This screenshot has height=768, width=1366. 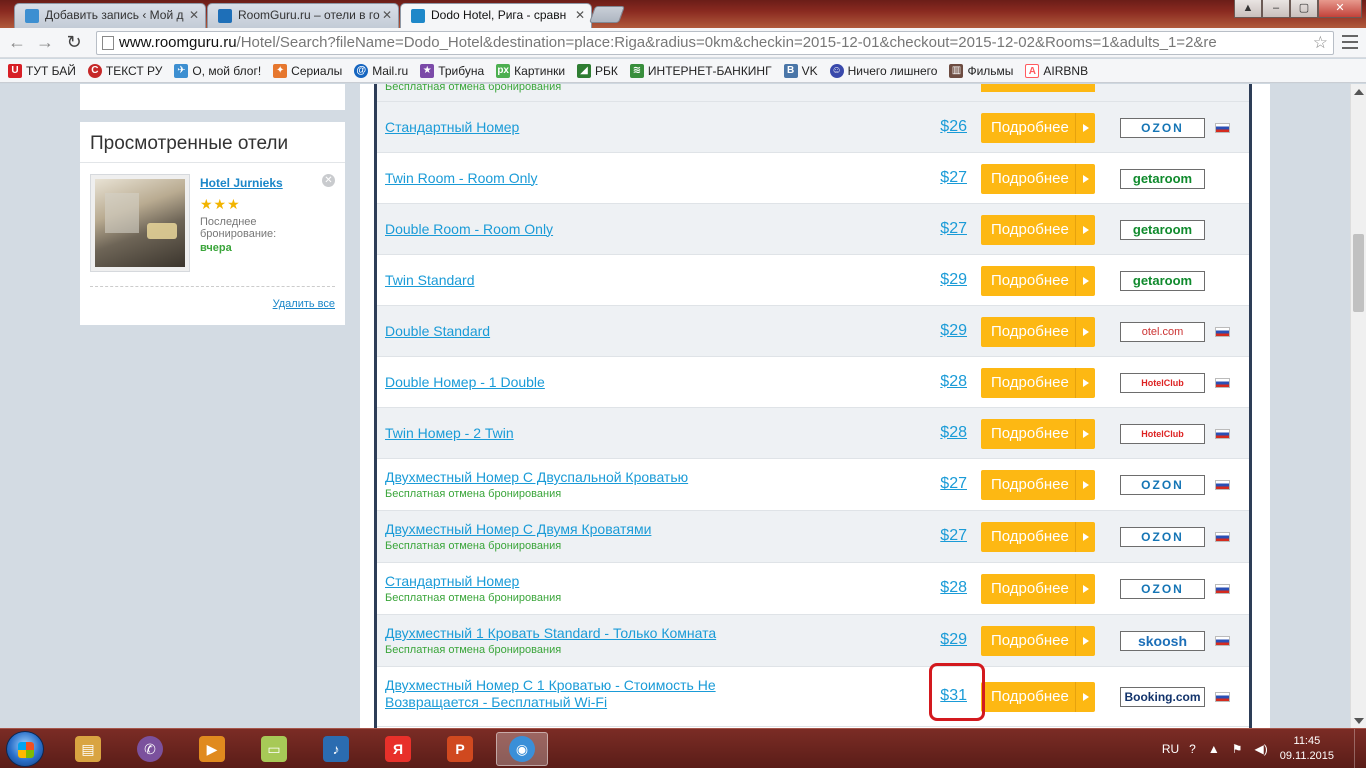 I want to click on room-name-link: Twin Standard, so click(x=595, y=280).